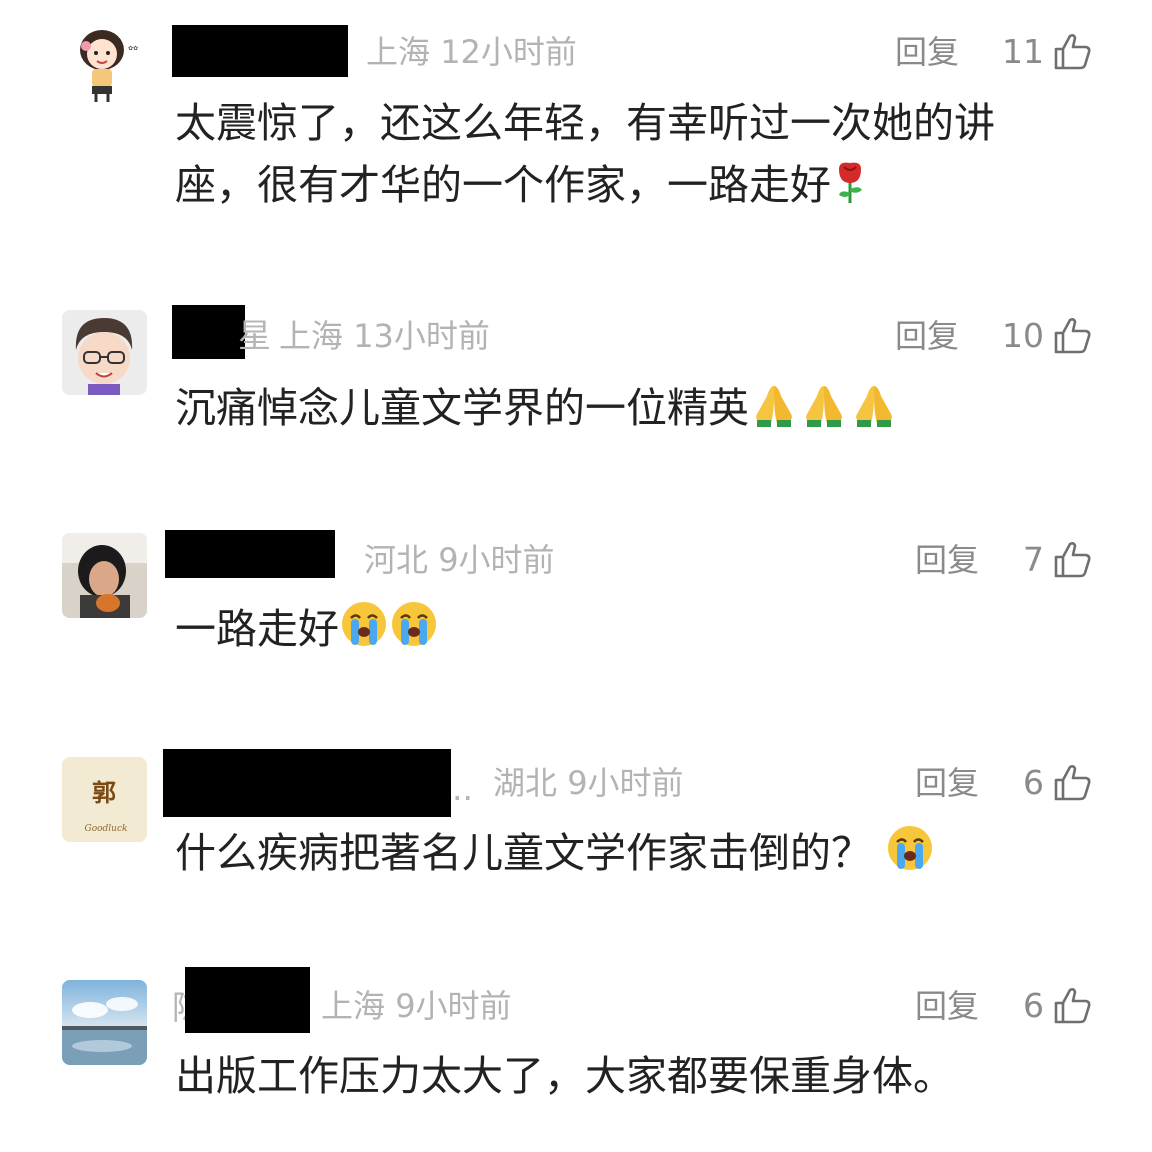 This screenshot has width=1152, height=1152. What do you see at coordinates (576, 1000) in the screenshot?
I see `comment-meta: 陈 上海 9小时前 回复 6` at bounding box center [576, 1000].